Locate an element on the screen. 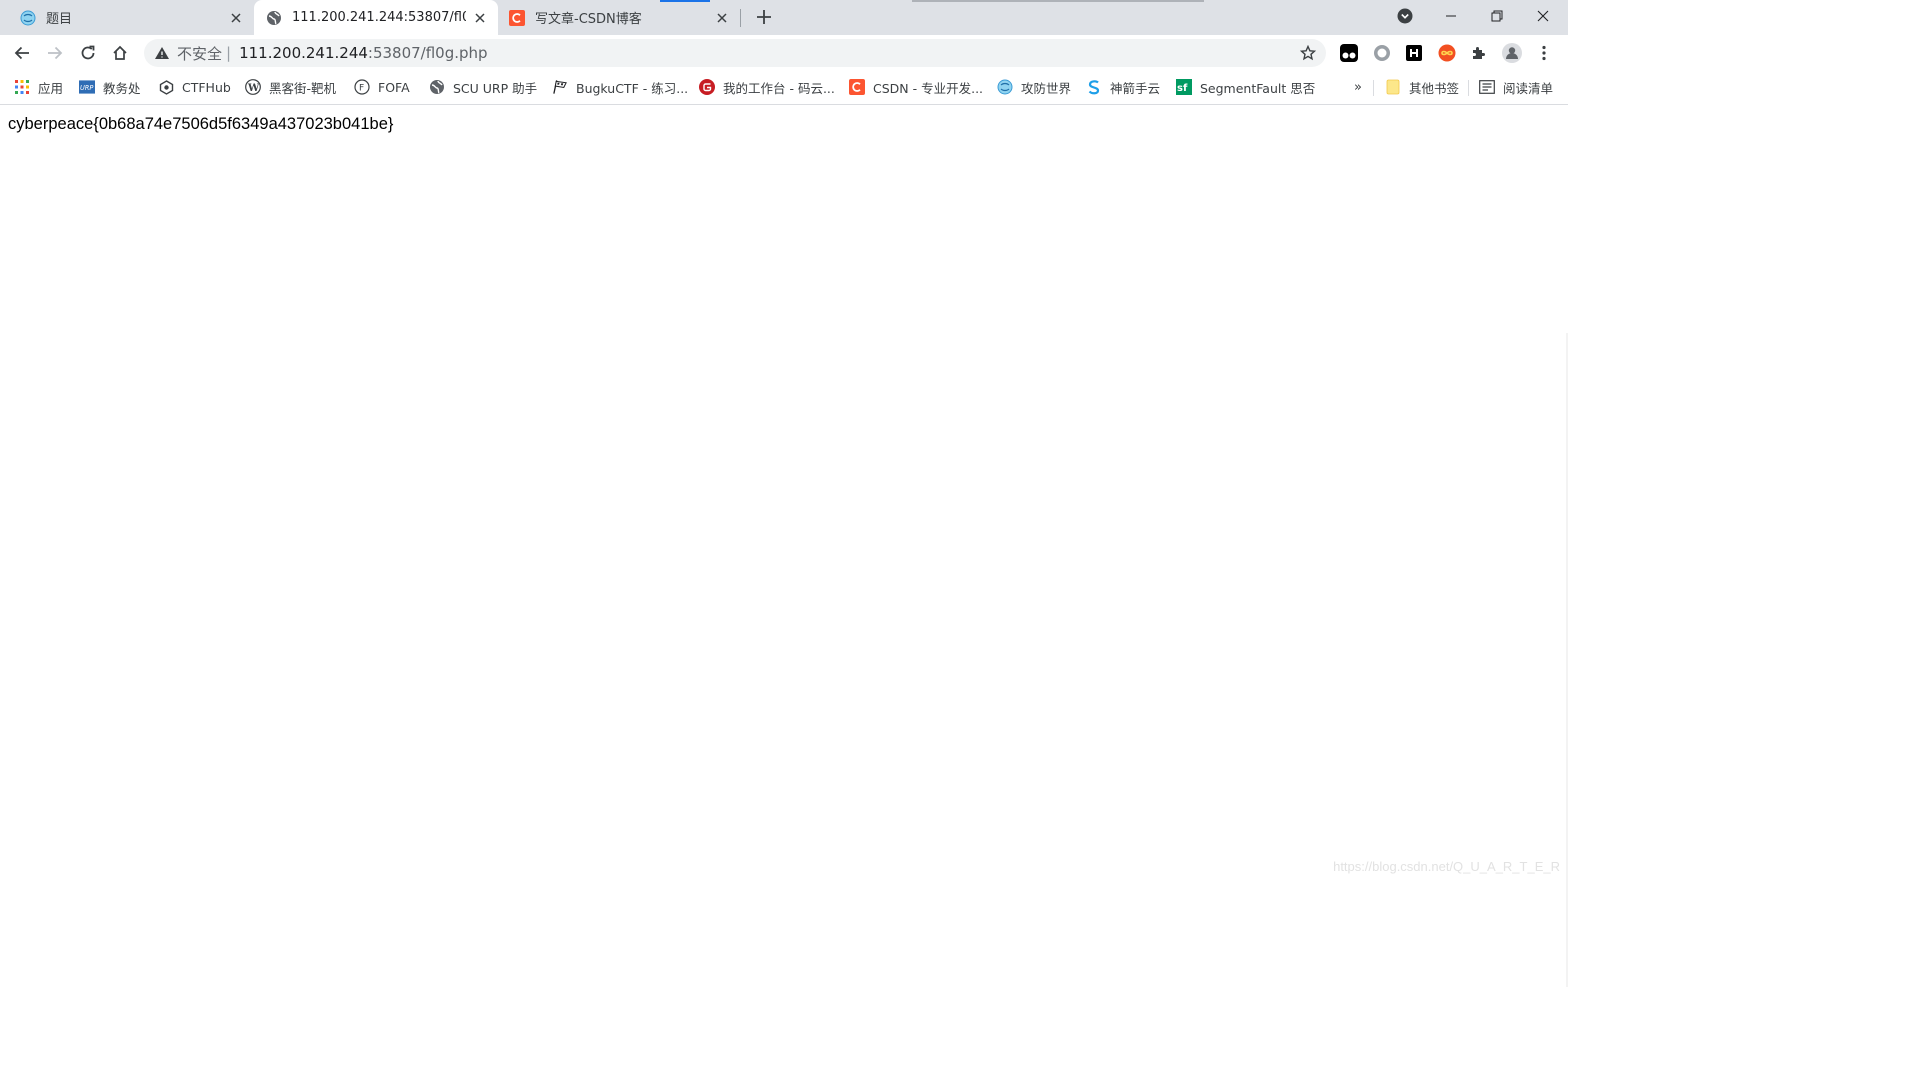 The width and height of the screenshot is (1920, 1080). bookmark-scu-urp: SCU URP 助手 is located at coordinates (483, 87).